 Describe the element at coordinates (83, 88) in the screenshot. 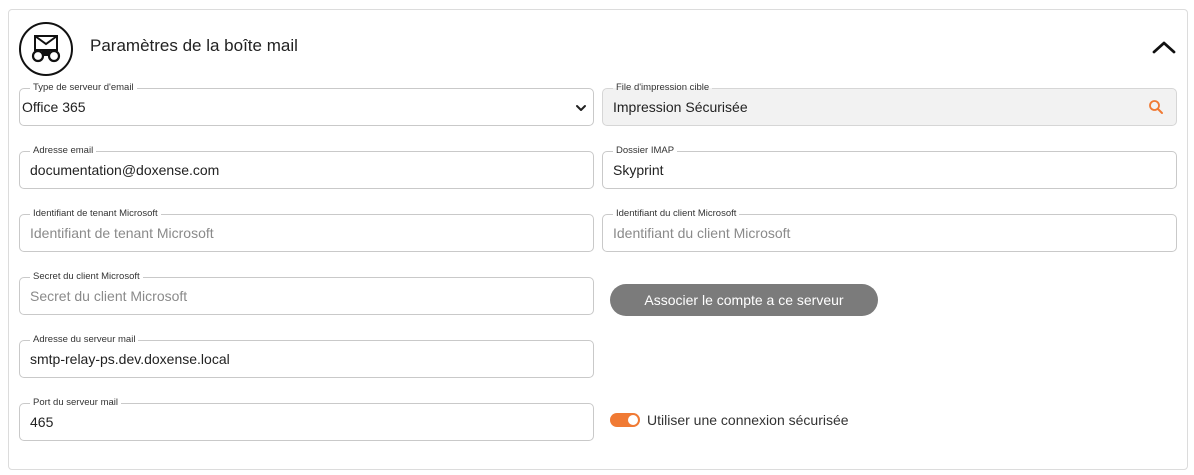

I see `server-type-label: Type de serveur d'email` at that location.